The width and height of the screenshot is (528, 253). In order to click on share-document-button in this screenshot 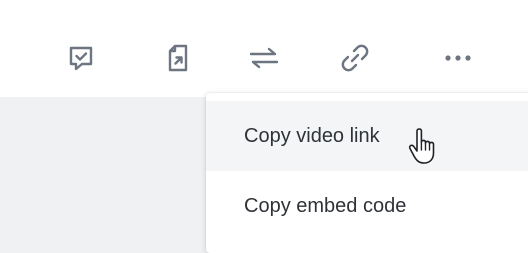, I will do `click(178, 58)`.